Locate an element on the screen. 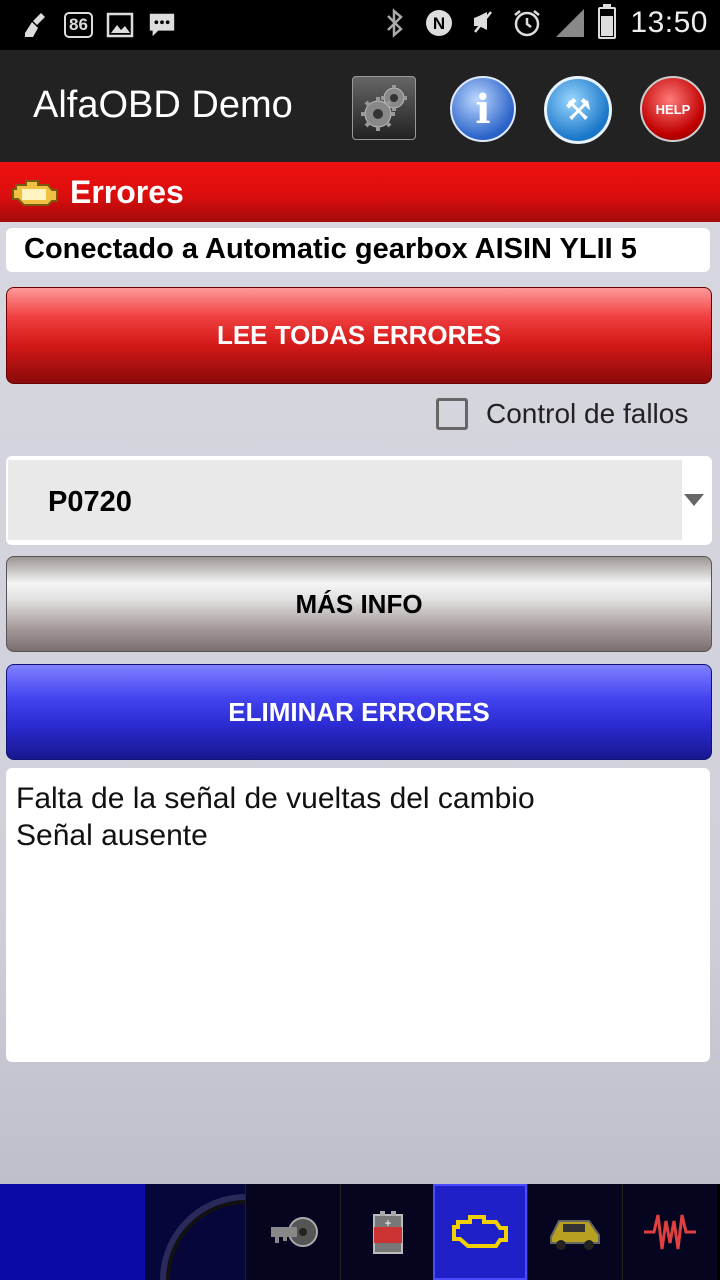  alarm-icon is located at coordinates (527, 23).